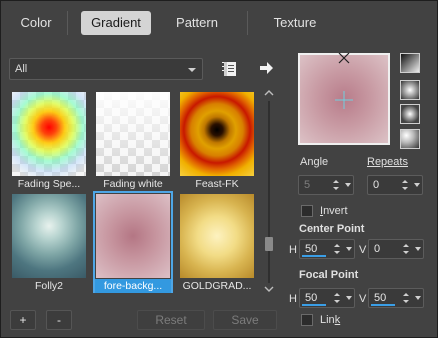 The image size is (438, 338). What do you see at coordinates (349, 249) in the screenshot?
I see `center-h-dropdown-icon` at bounding box center [349, 249].